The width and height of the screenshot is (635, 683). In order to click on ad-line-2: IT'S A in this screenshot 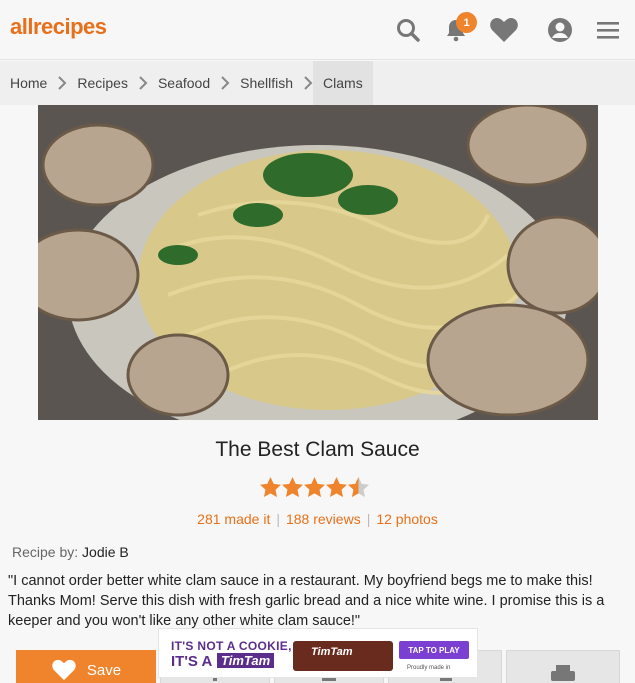, I will do `click(192, 661)`.